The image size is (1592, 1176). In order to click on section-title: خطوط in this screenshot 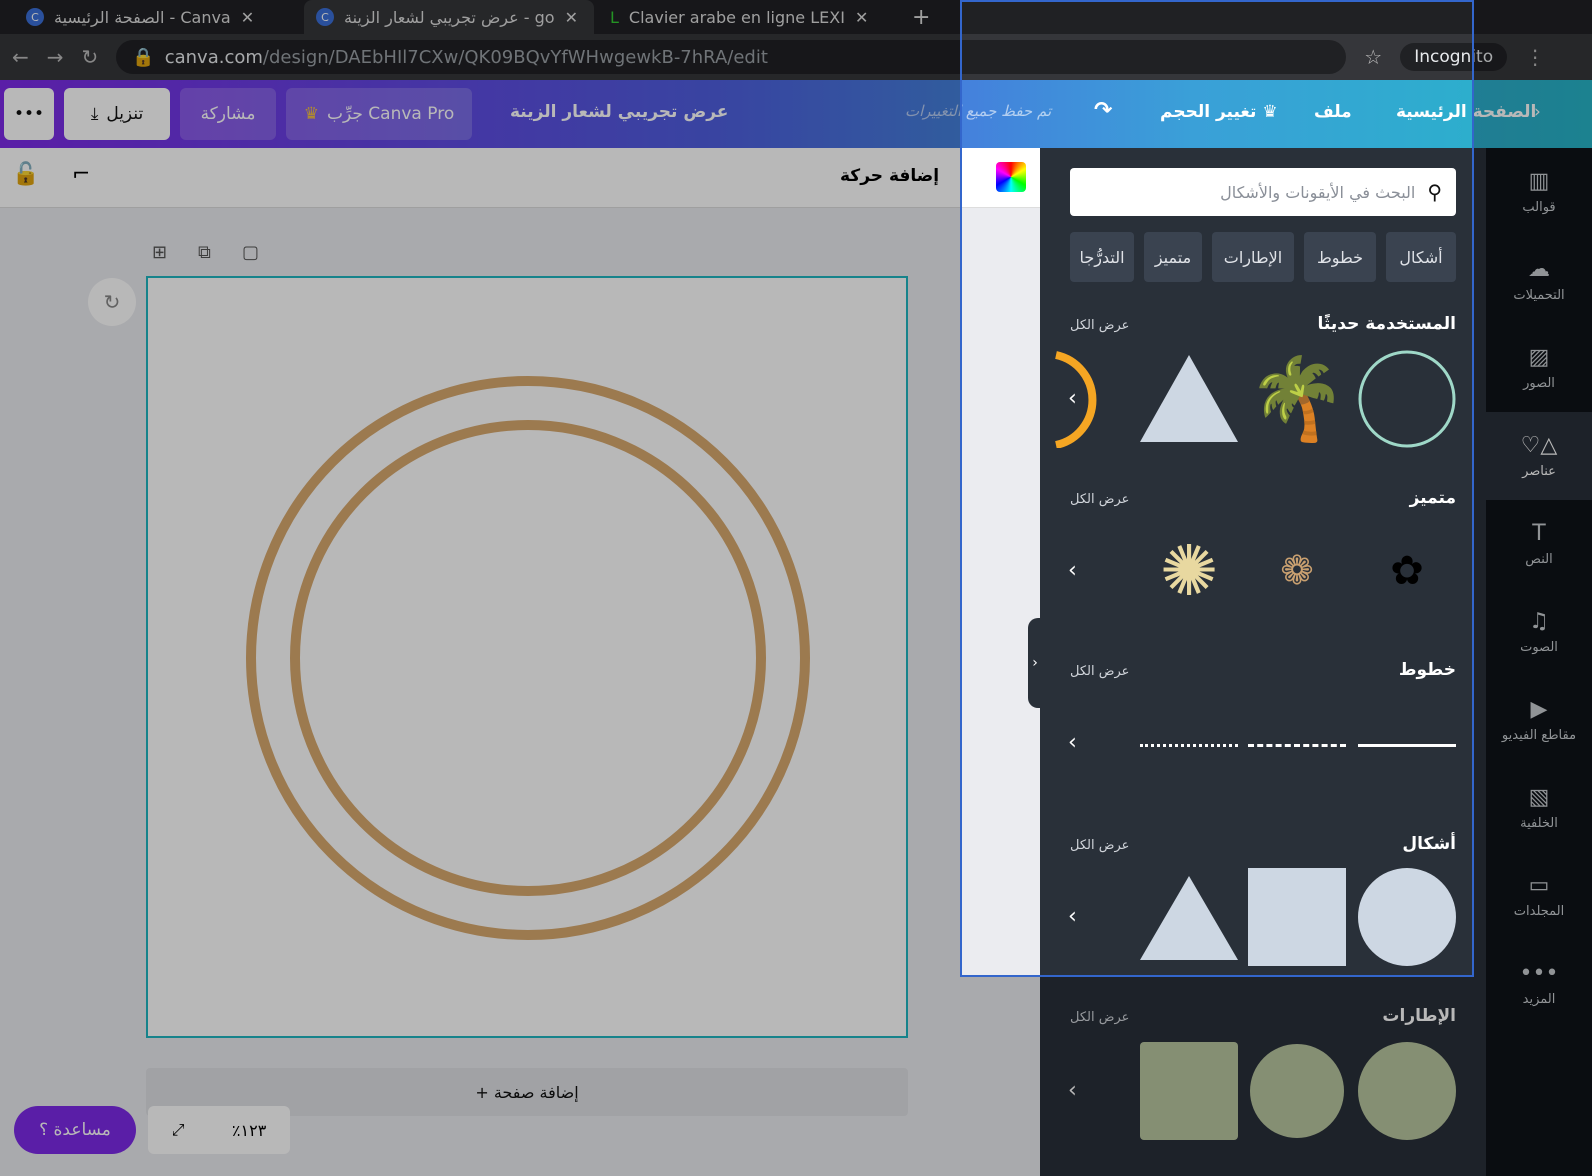, I will do `click(1427, 670)`.